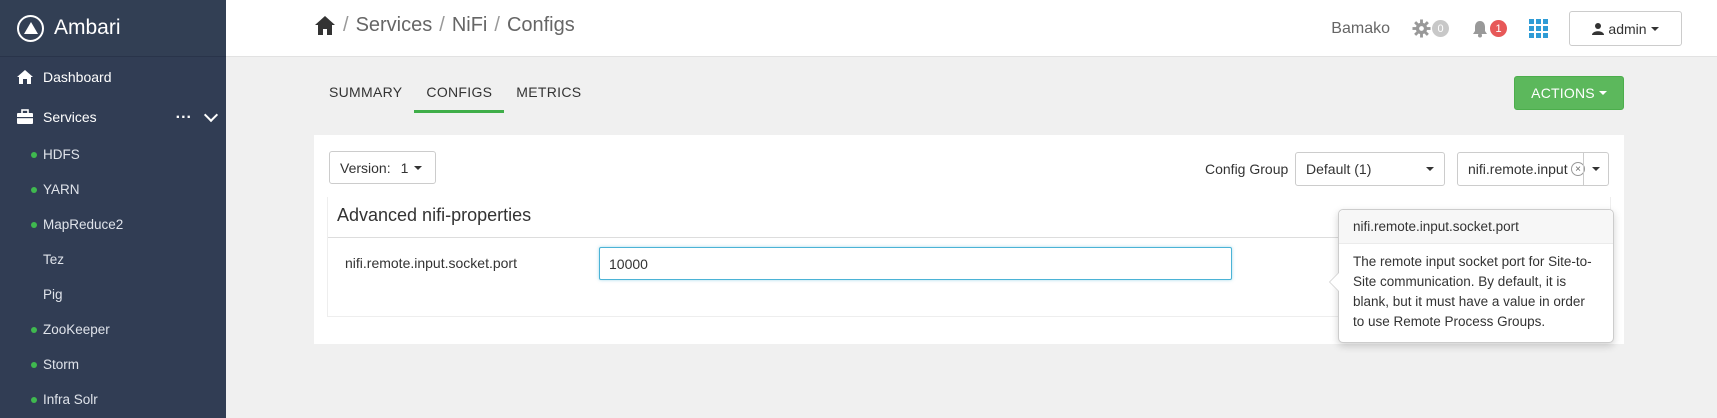 The width and height of the screenshot is (1717, 418). Describe the element at coordinates (77, 77) in the screenshot. I see `sidebar-item-label: Dashboard` at that location.